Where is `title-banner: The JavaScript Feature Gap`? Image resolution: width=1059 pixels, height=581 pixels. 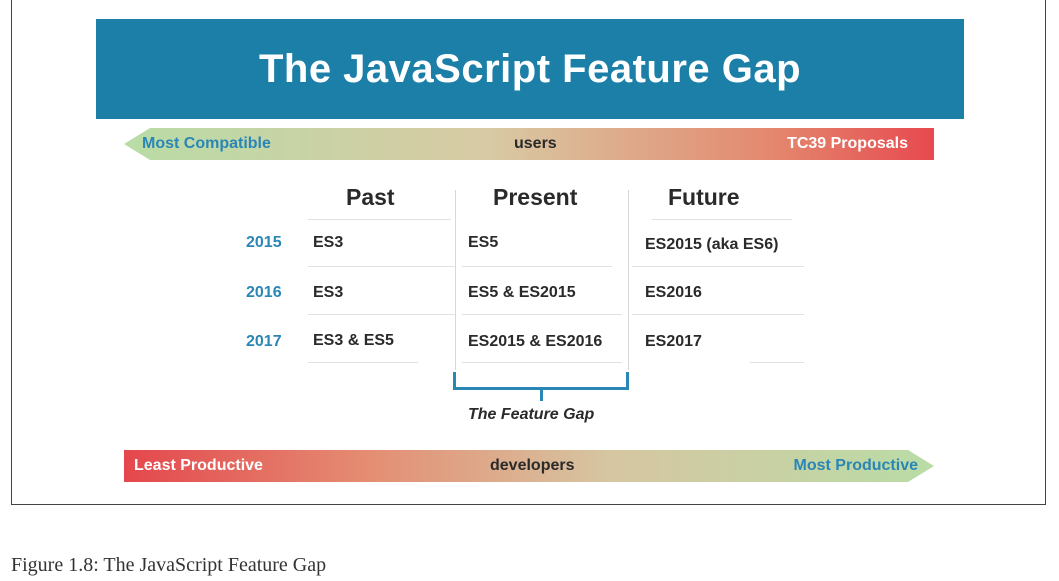 title-banner: The JavaScript Feature Gap is located at coordinates (530, 69).